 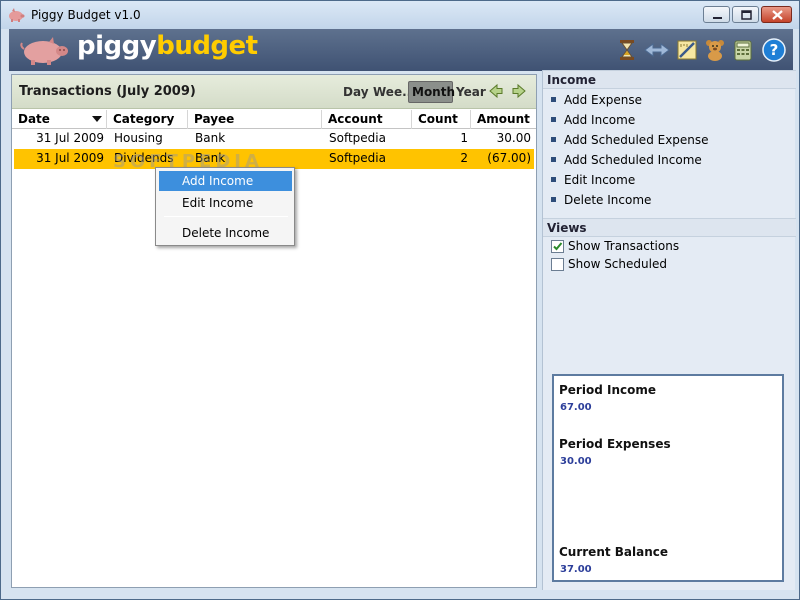 What do you see at coordinates (97, 119) in the screenshot?
I see `sort-descending-icon` at bounding box center [97, 119].